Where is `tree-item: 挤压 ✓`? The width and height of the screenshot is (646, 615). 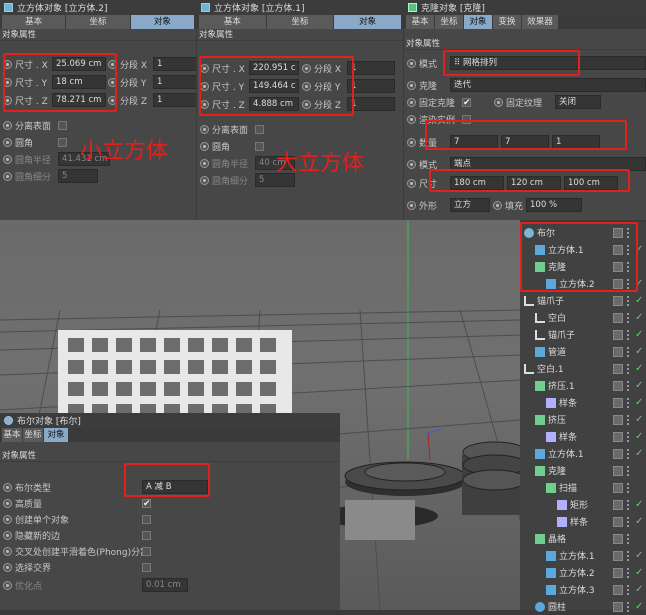
tree-item: 挤压 ✓ is located at coordinates (583, 419).